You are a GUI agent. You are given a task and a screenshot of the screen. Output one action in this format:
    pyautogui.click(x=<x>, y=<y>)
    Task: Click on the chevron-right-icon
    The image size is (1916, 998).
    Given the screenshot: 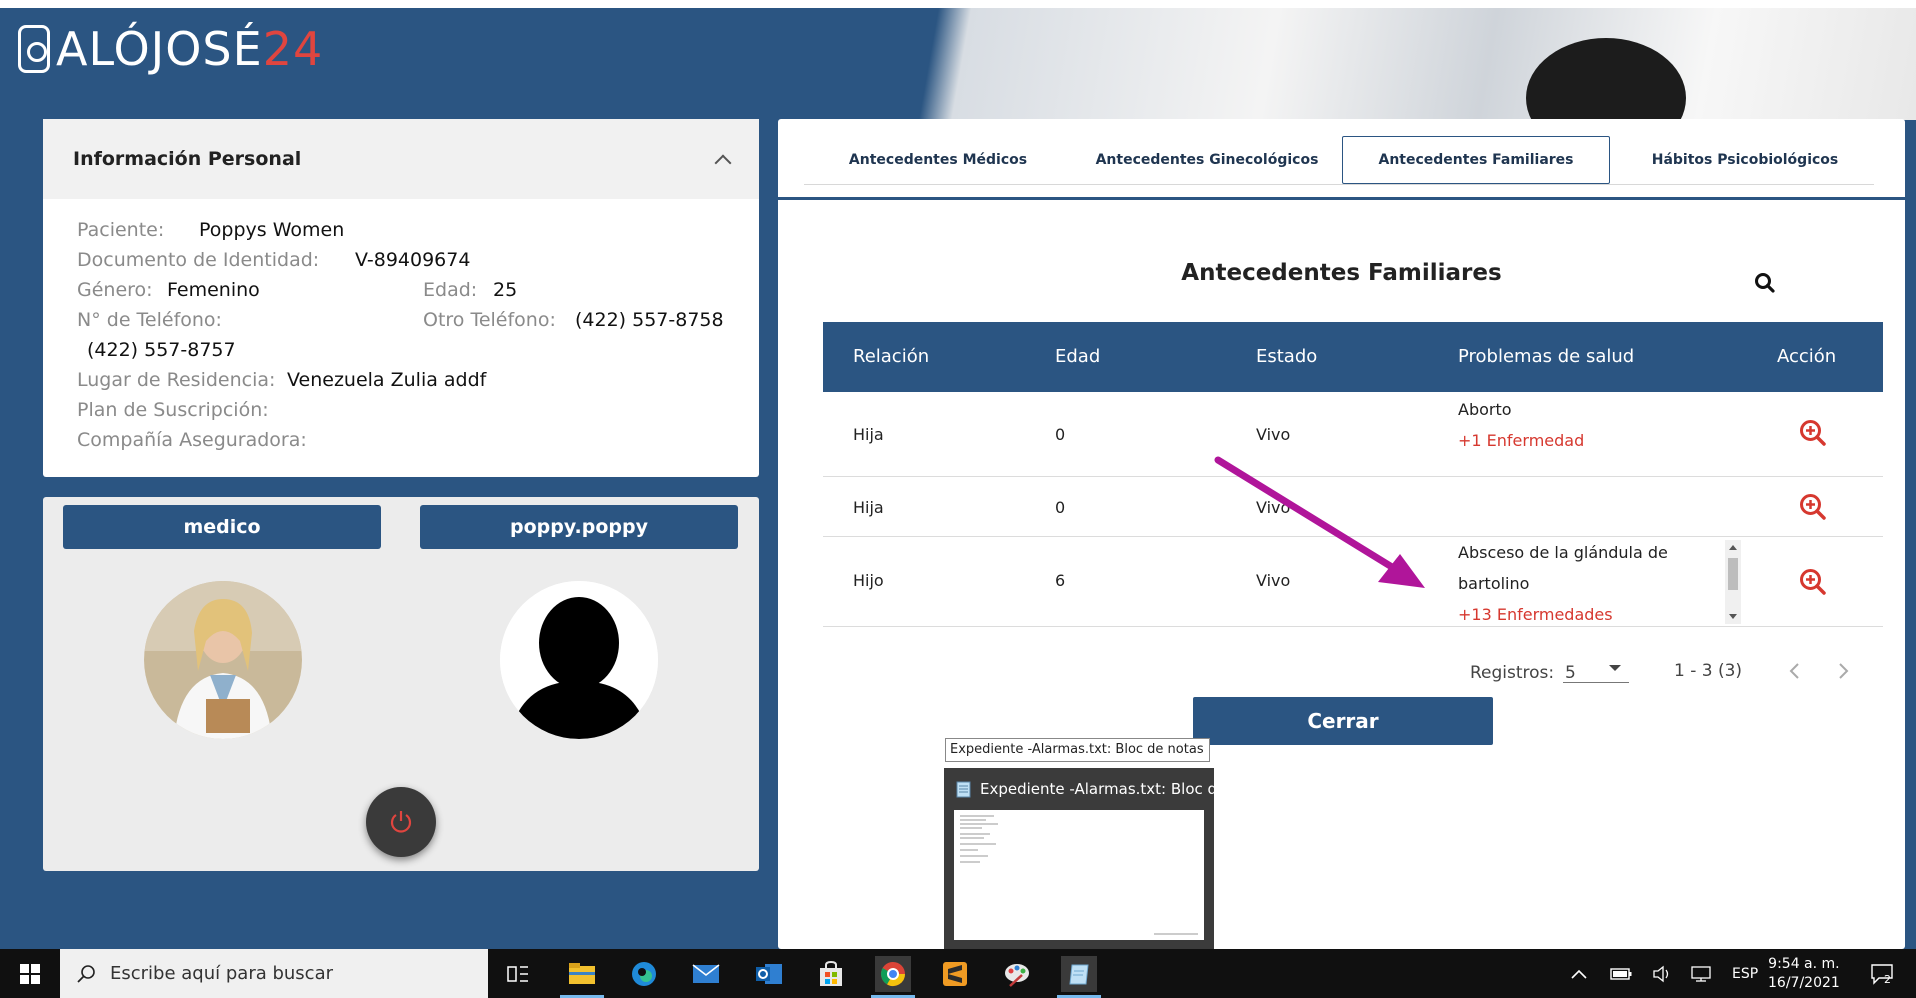 What is the action you would take?
    pyautogui.click(x=1843, y=671)
    